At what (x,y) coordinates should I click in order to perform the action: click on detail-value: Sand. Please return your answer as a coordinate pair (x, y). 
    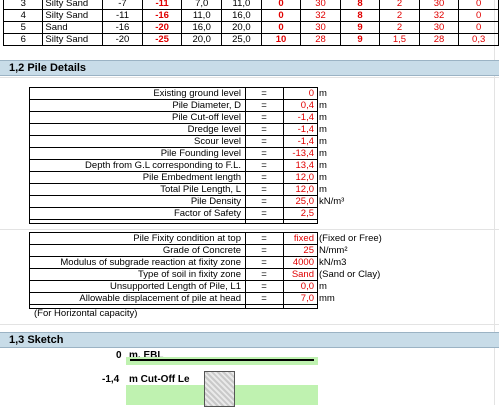
    Looking at the image, I should click on (302, 274).